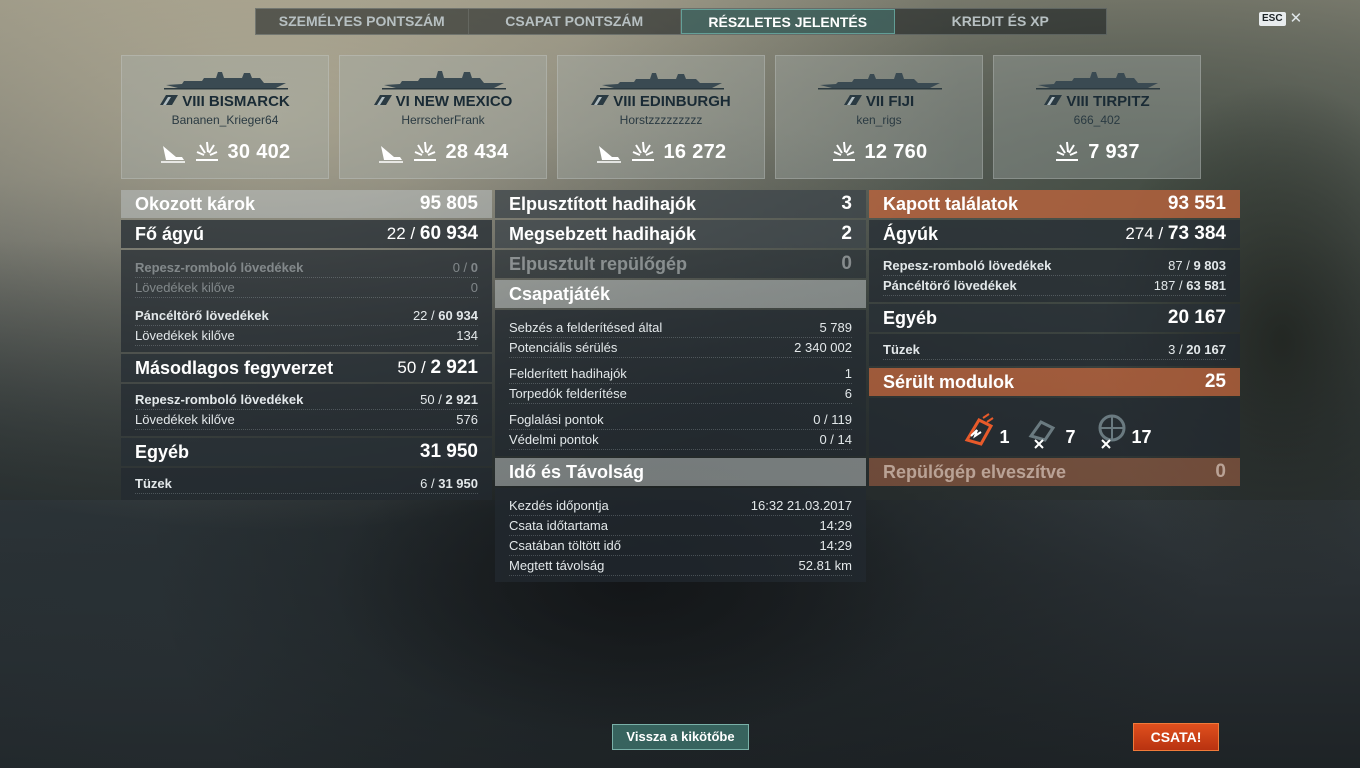  What do you see at coordinates (306, 368) in the screenshot?
I see `secondary-armament-header: Másodlagos fegyverzet 50 / 2 921` at bounding box center [306, 368].